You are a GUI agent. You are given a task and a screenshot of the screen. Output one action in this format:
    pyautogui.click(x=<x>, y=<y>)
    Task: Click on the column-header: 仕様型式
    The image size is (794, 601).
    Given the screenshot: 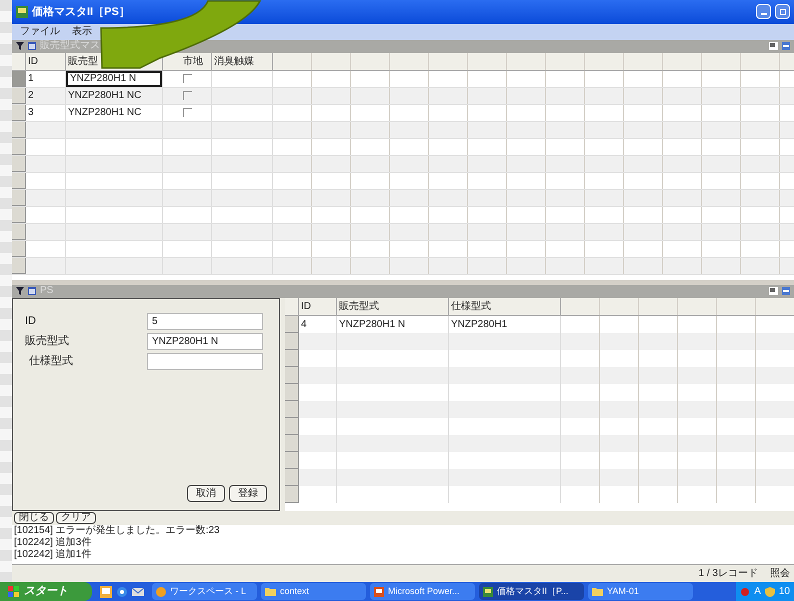 What is the action you would take?
    pyautogui.click(x=505, y=306)
    